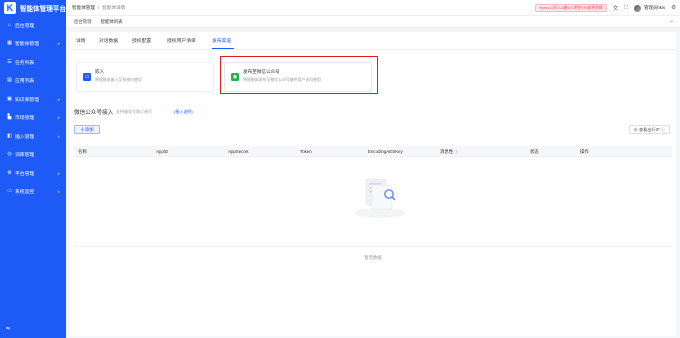 This screenshot has height=338, width=680. I want to click on view-outbound-ip-label: 查看出行IP, so click(649, 129).